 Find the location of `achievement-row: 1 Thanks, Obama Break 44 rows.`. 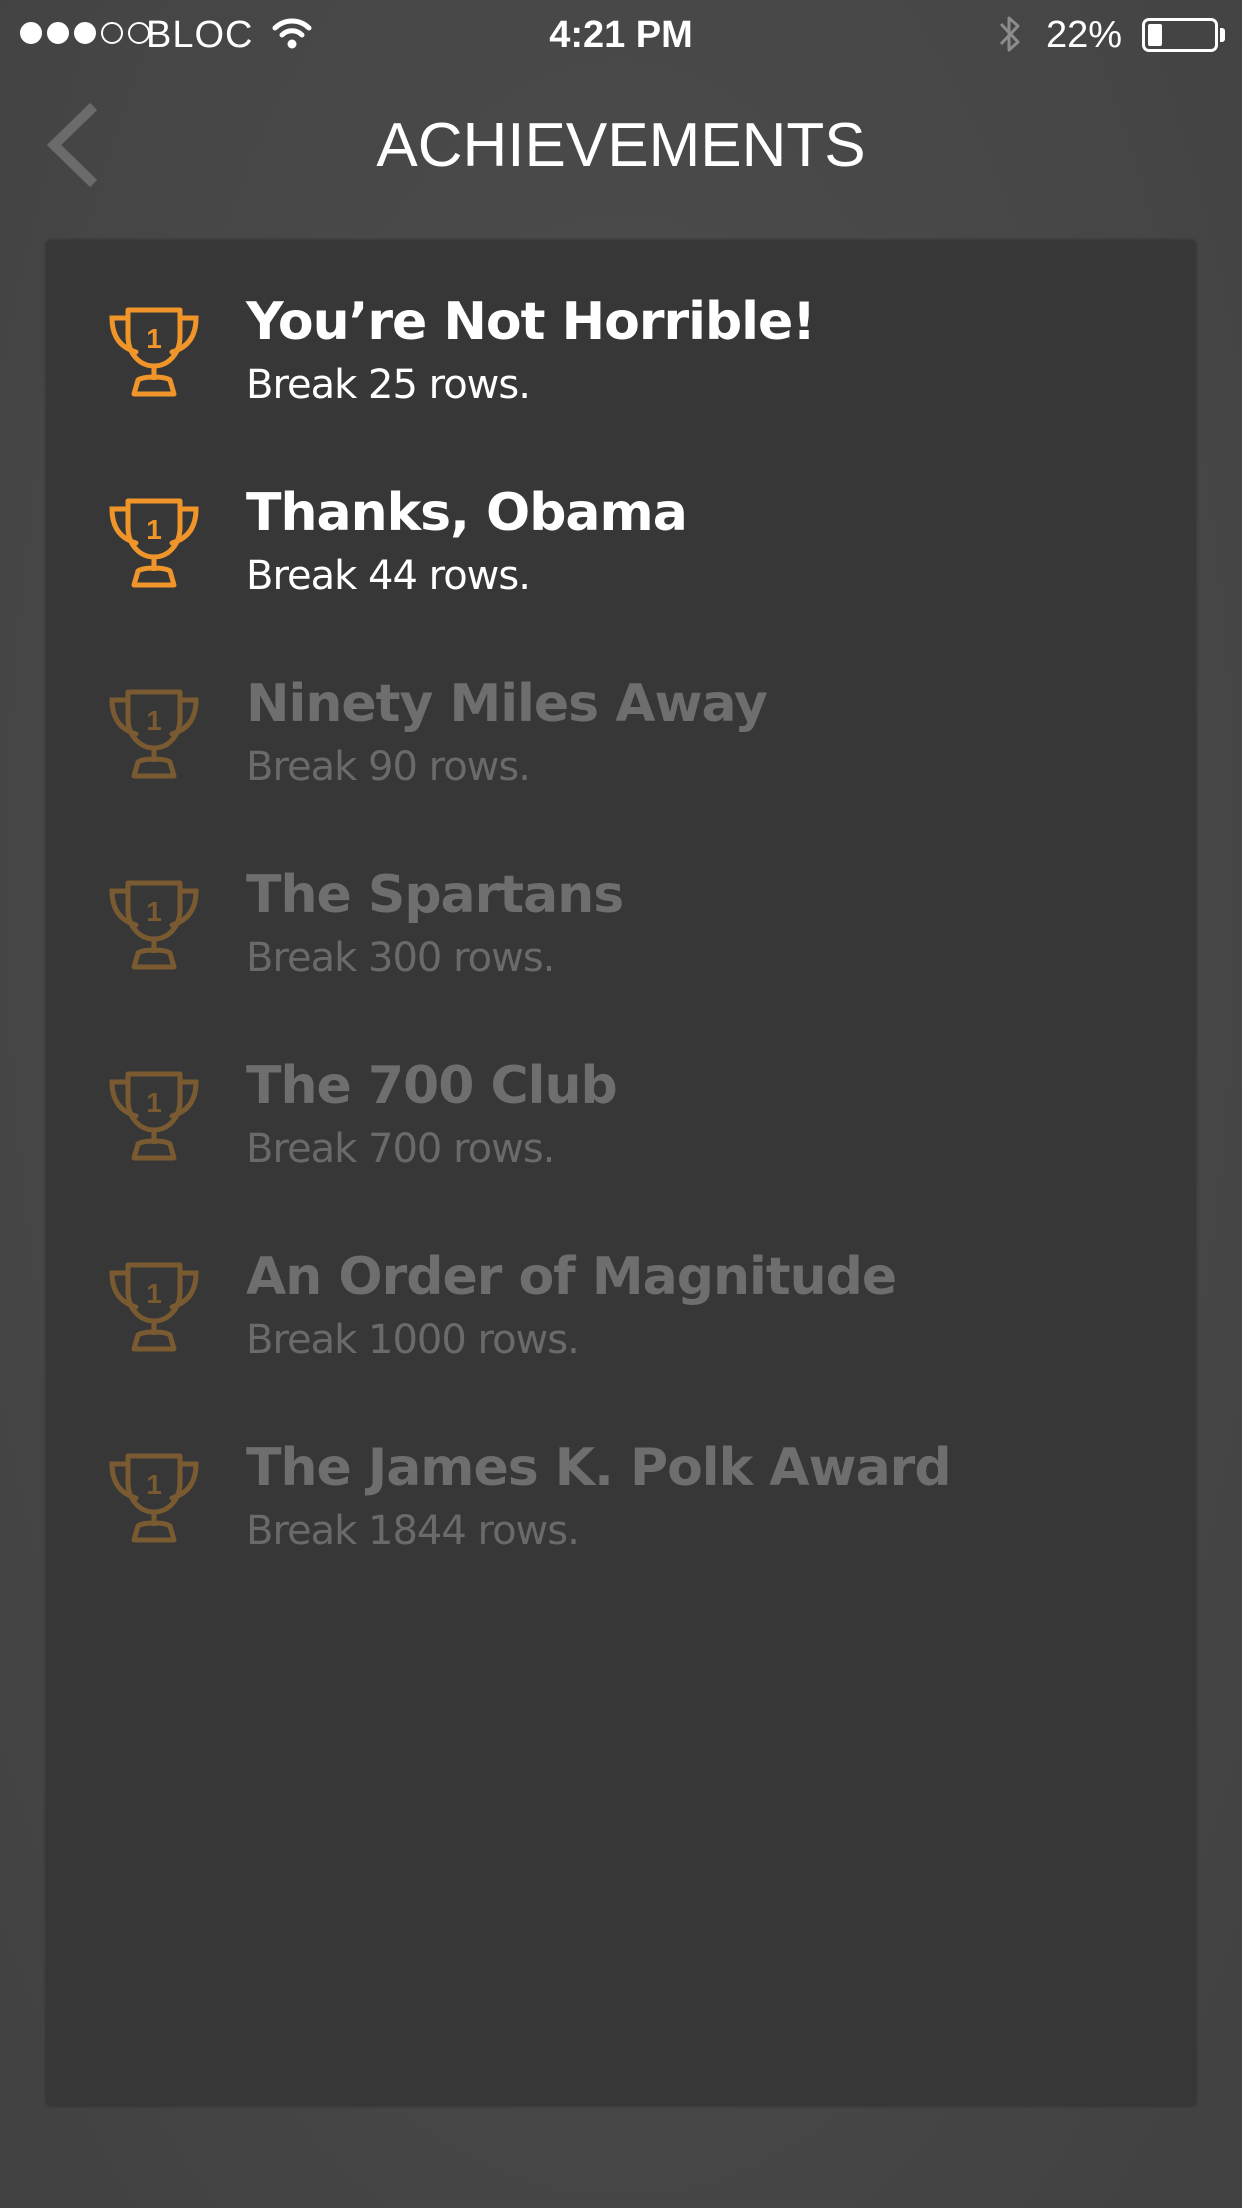

achievement-row: 1 Thanks, Obama Break 44 rows. is located at coordinates (621, 526).